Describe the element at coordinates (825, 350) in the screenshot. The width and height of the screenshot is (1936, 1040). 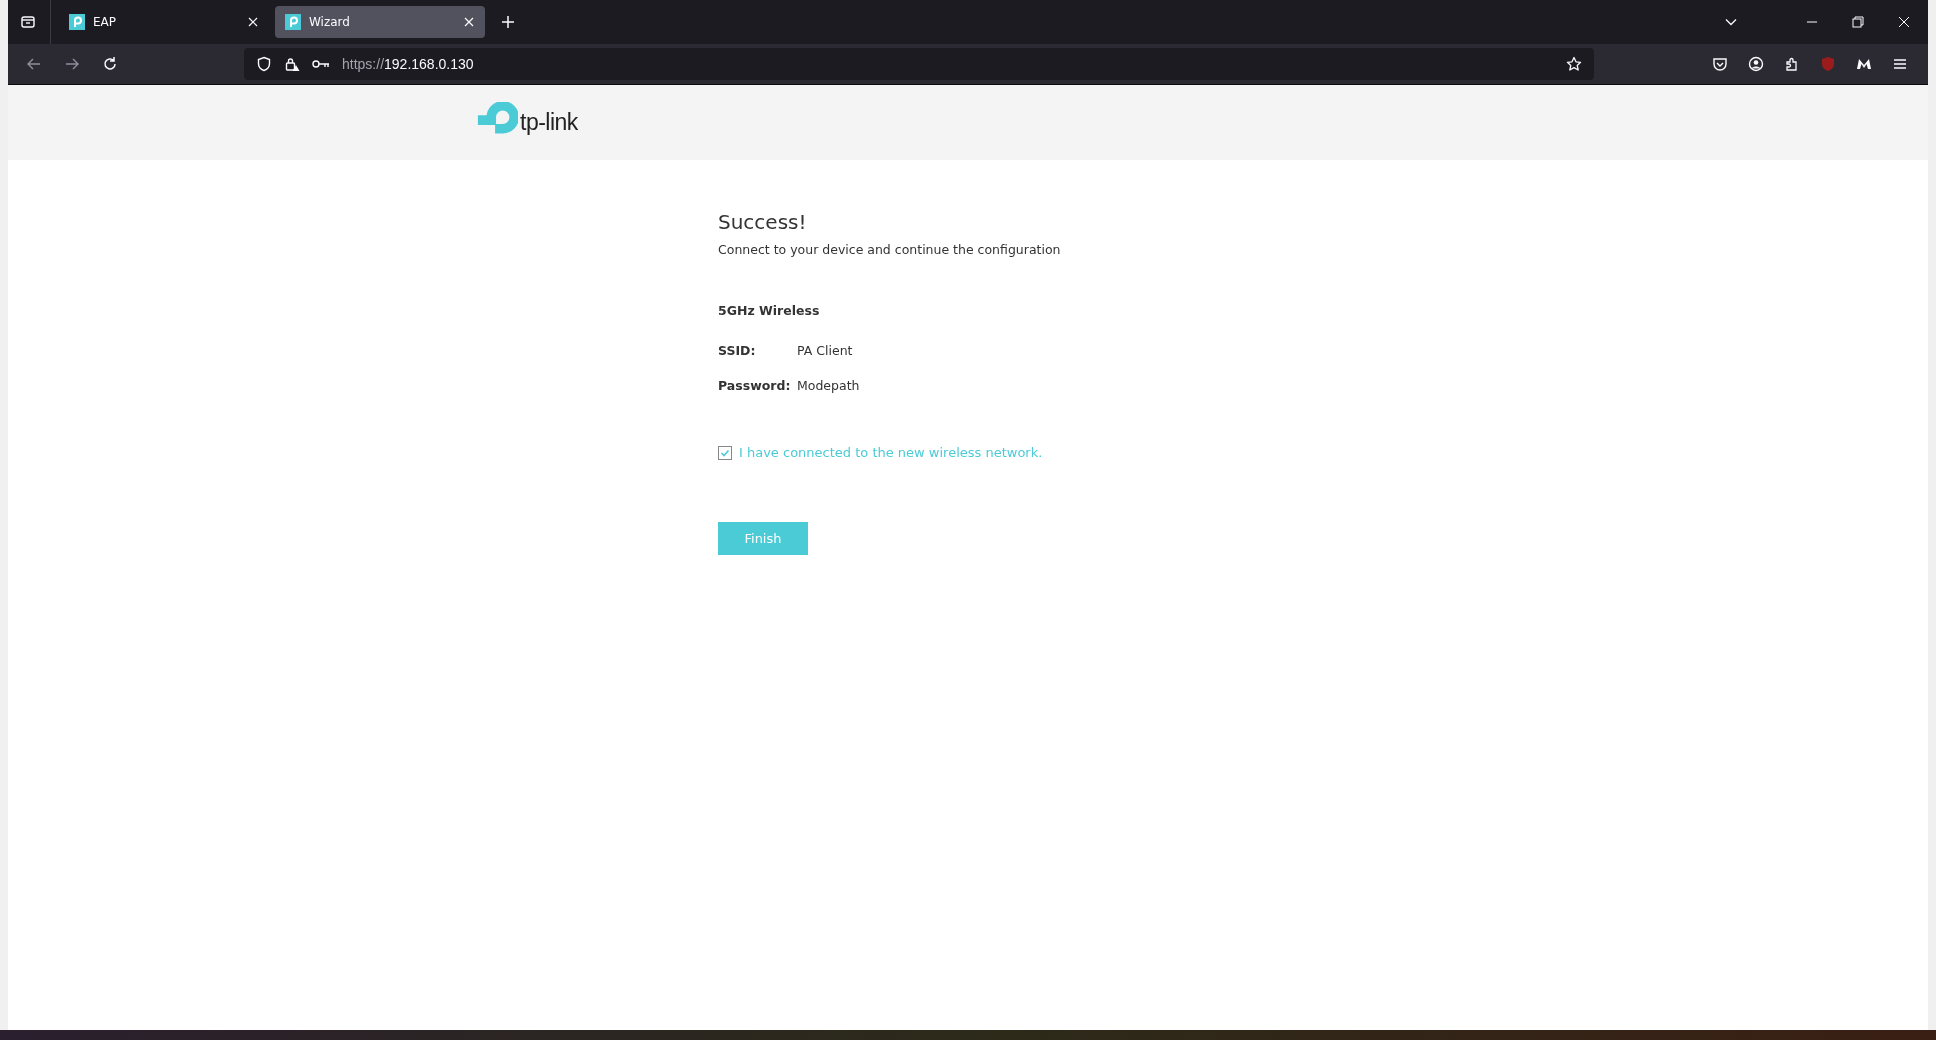
I see `field-value: PA Client` at that location.